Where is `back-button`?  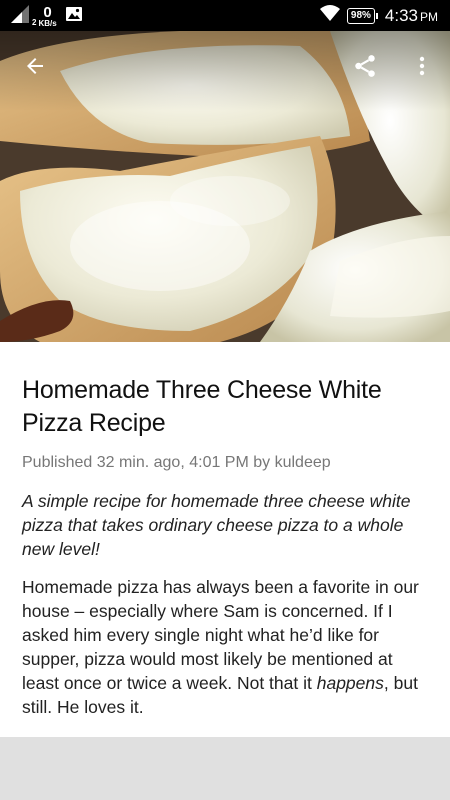 back-button is located at coordinates (35, 66).